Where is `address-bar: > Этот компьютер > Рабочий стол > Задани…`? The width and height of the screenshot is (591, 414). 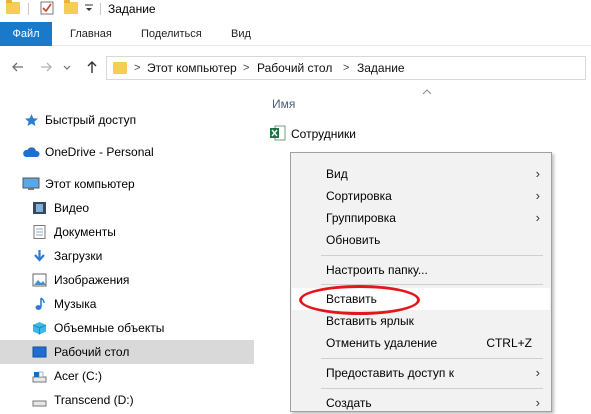 address-bar: > Этот компьютер > Рабочий стол > Задани… is located at coordinates (346, 68).